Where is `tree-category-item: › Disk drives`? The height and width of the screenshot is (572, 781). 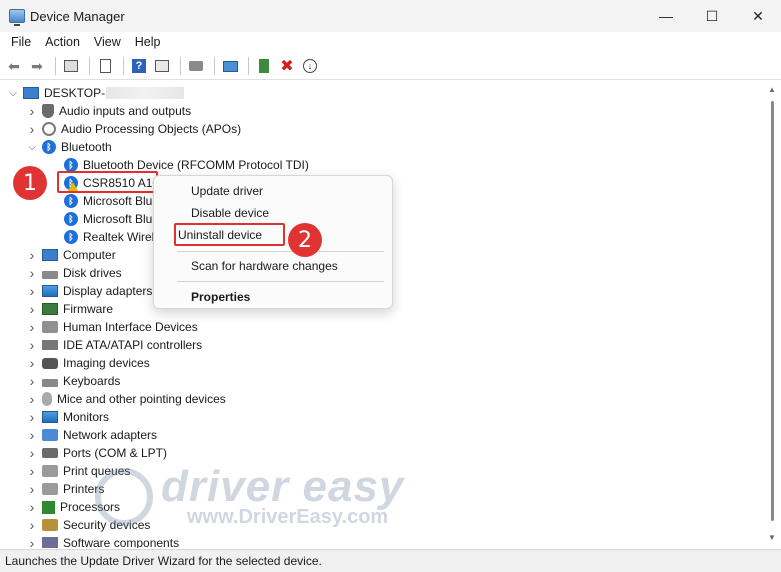
tree-category-item: › Disk drives is located at coordinates (74, 273).